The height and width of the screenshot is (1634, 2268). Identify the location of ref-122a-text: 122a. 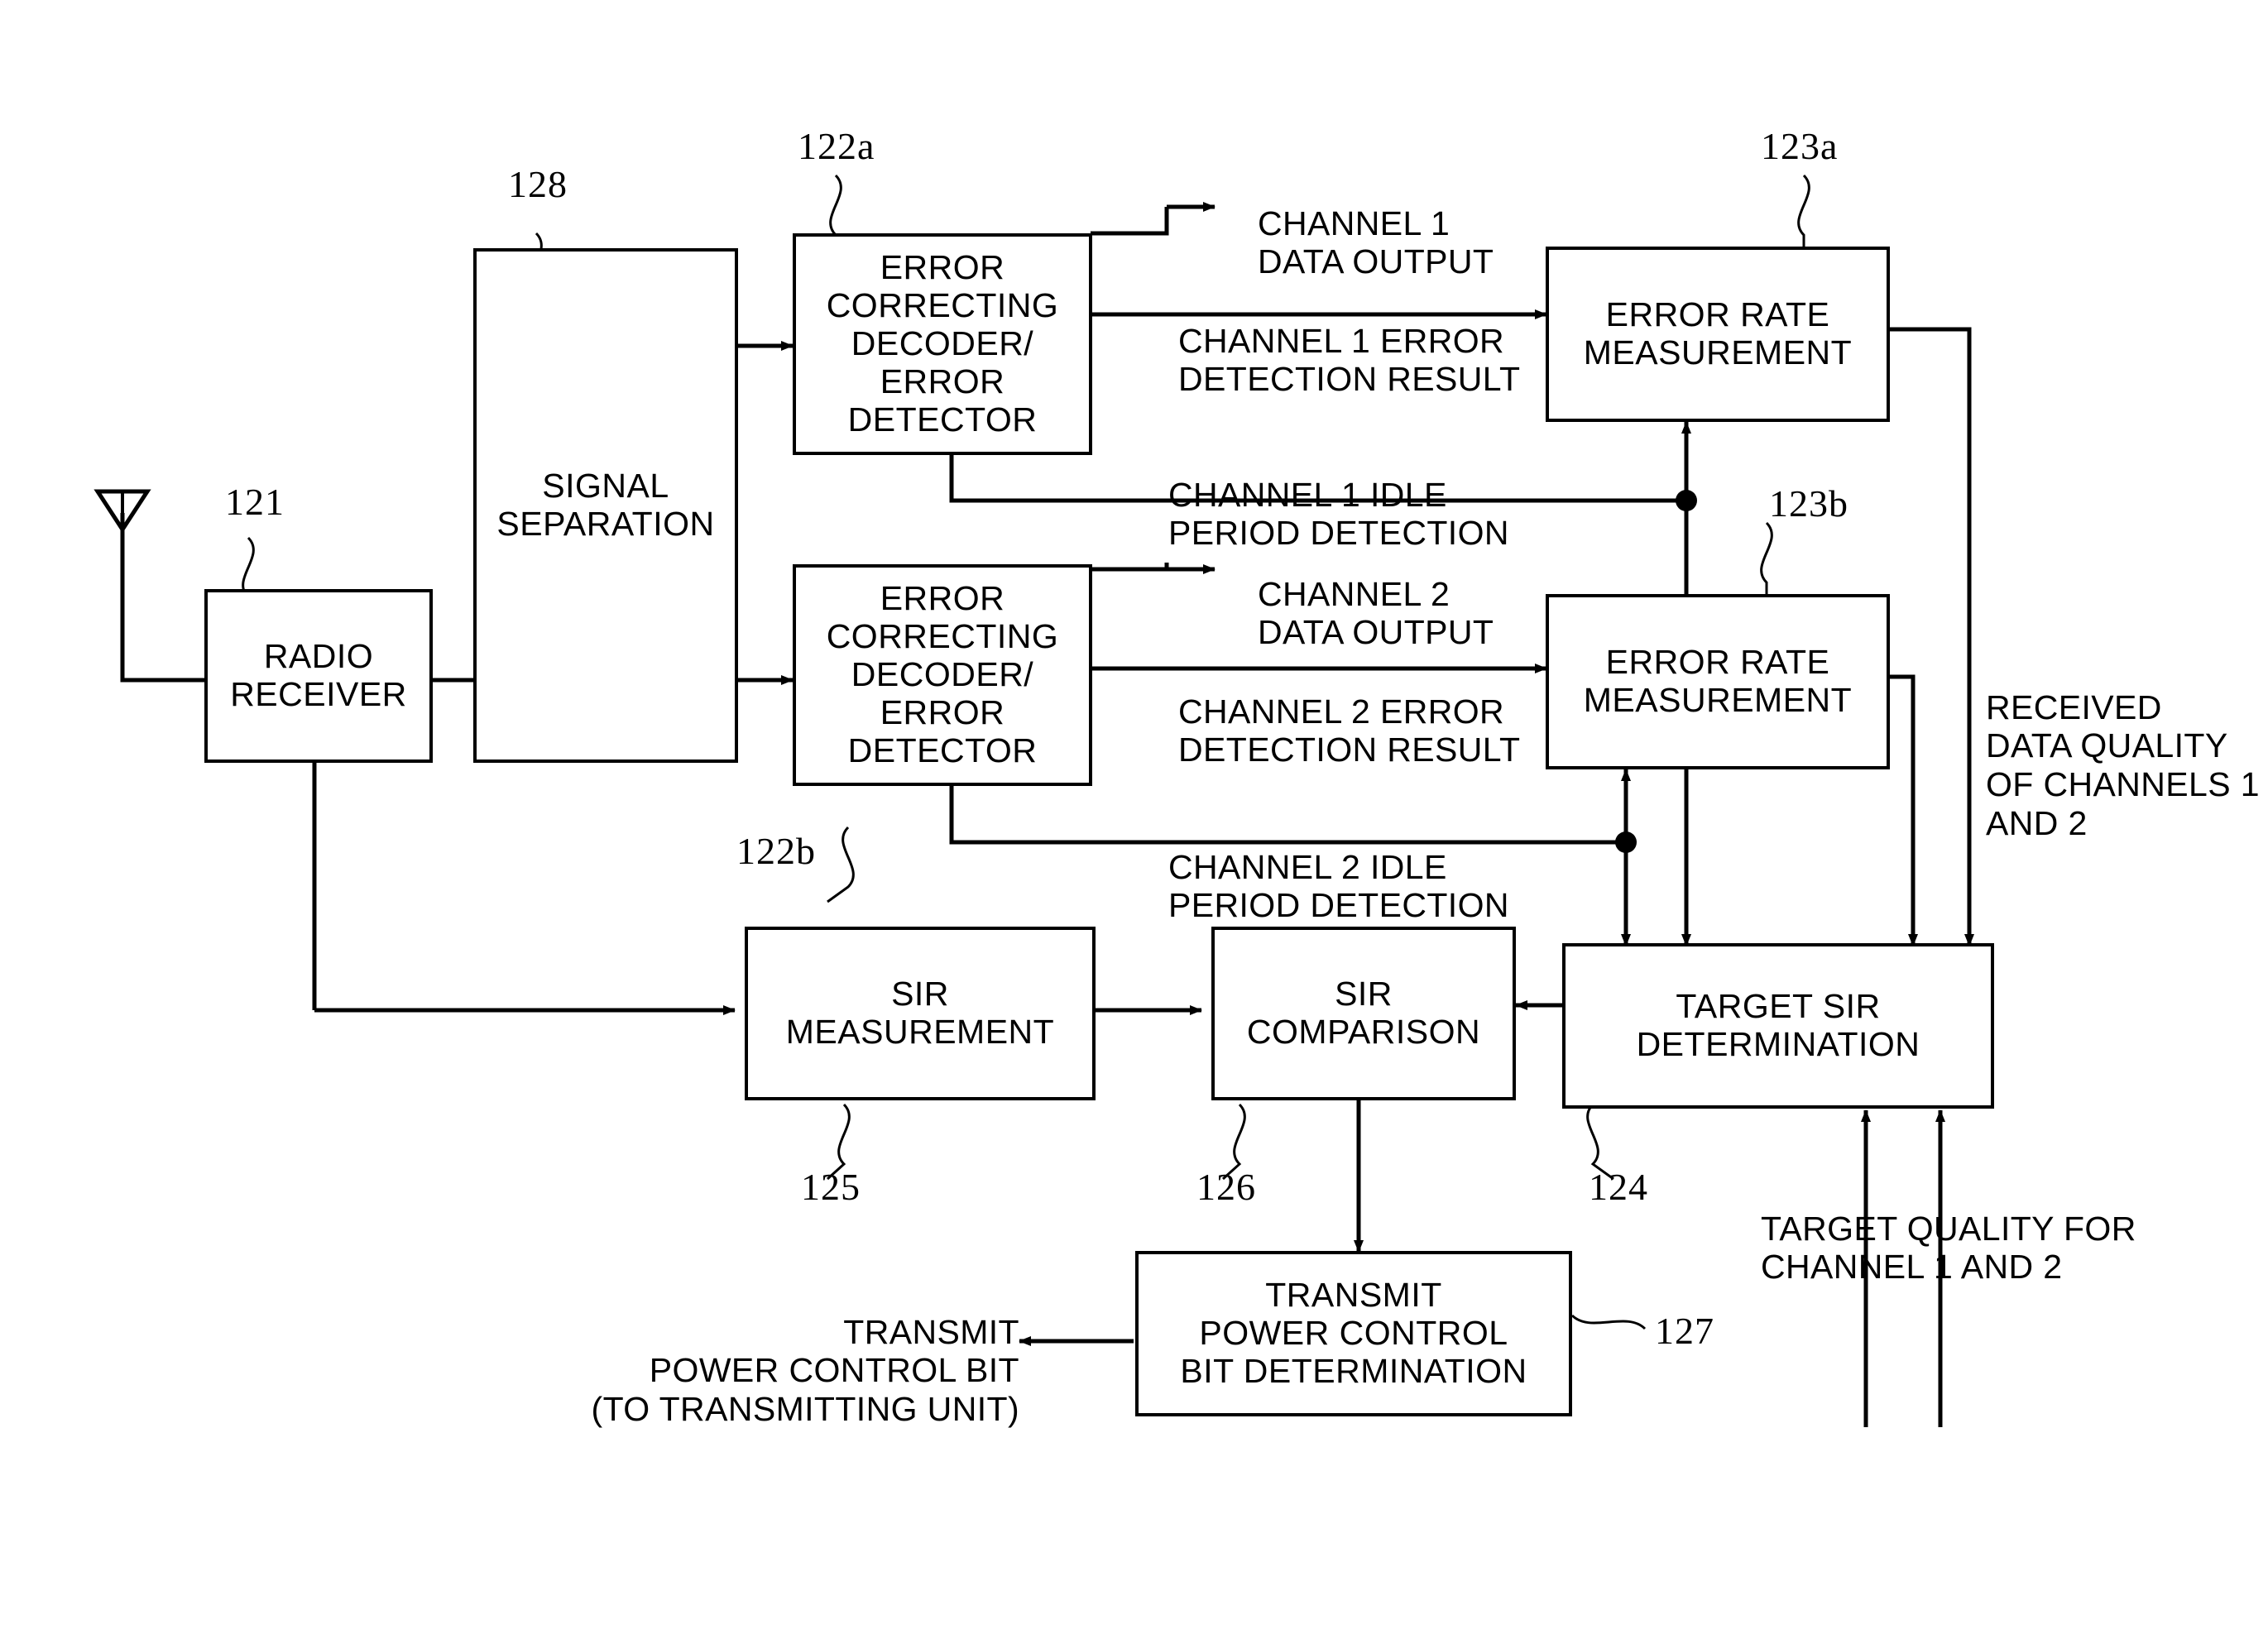
(836, 146).